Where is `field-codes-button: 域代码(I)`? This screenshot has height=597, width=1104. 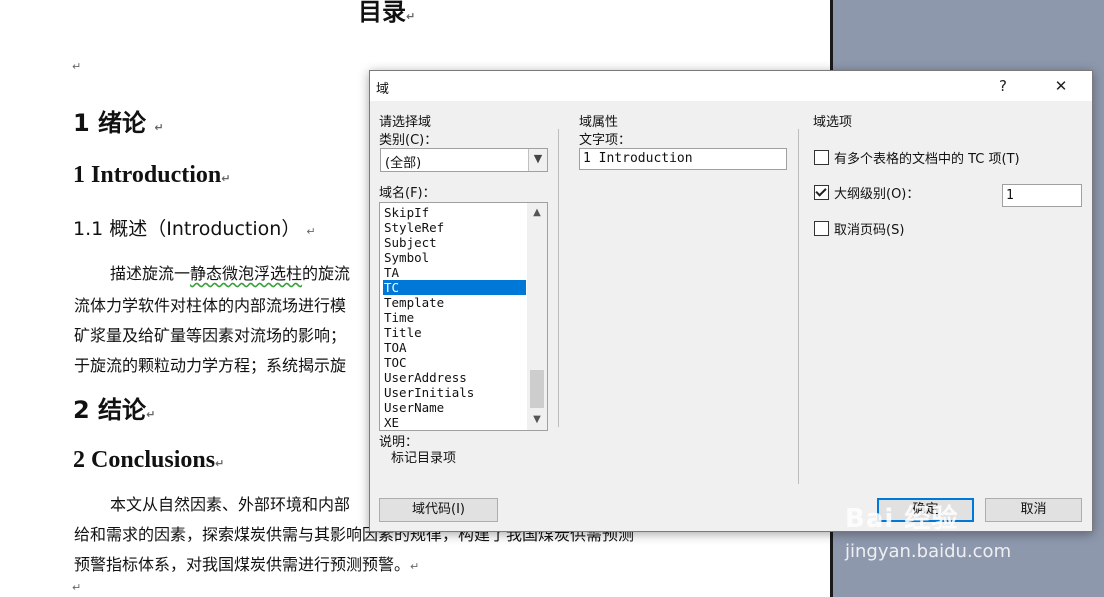 field-codes-button: 域代码(I) is located at coordinates (438, 510).